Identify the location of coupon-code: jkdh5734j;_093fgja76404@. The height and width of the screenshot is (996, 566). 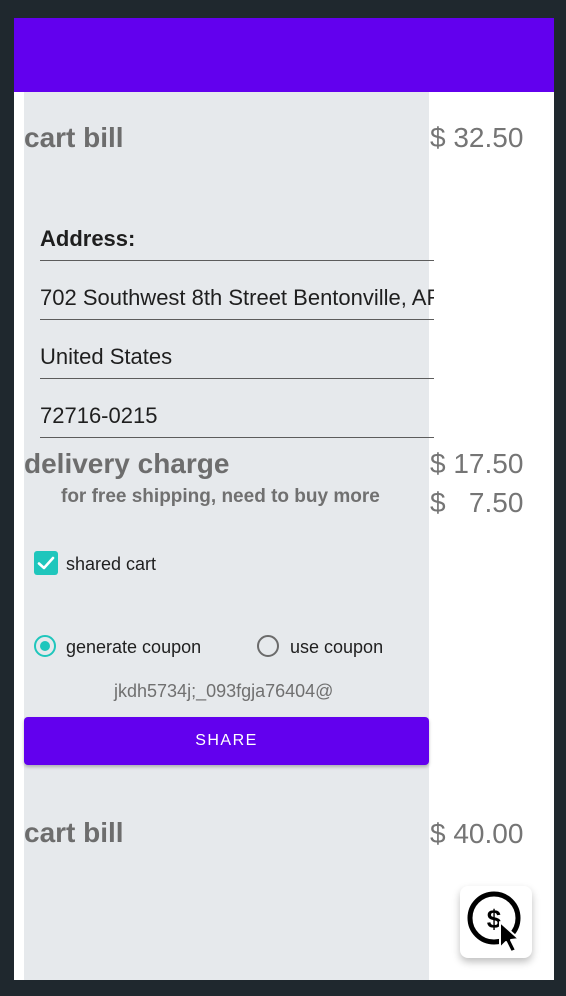
(224, 691).